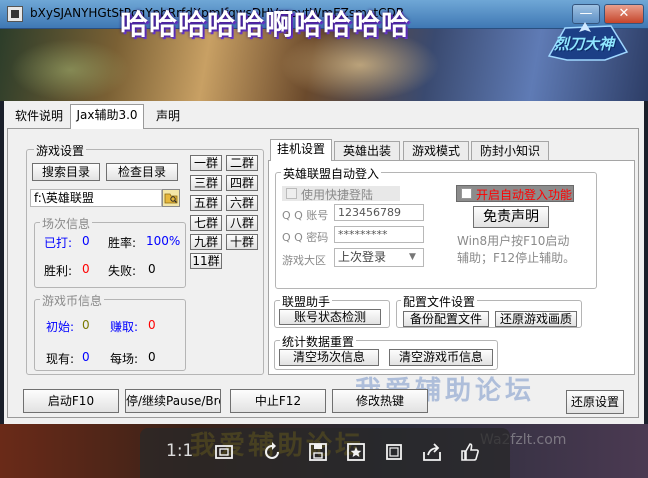 Image resolution: width=648 pixels, height=478 pixels. What do you see at coordinates (206, 242) in the screenshot?
I see `group-9-button: 九群` at bounding box center [206, 242].